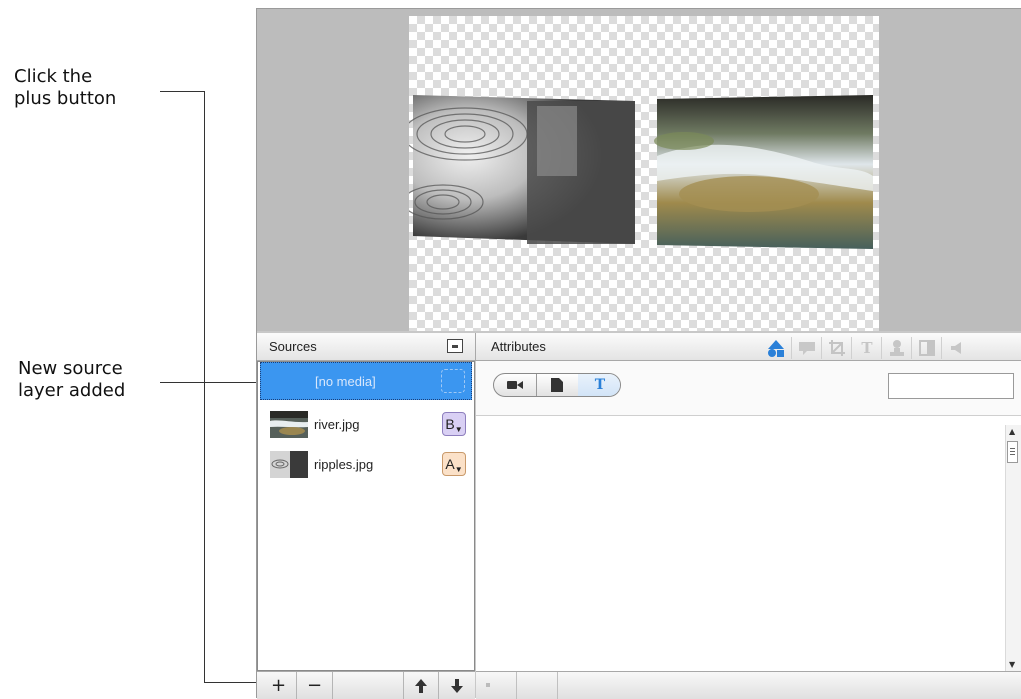 The width and height of the screenshot is (1021, 699). What do you see at coordinates (366, 516) in the screenshot?
I see `sources-list: [no media] river.jpg B▼ ripples.jpg A▼` at bounding box center [366, 516].